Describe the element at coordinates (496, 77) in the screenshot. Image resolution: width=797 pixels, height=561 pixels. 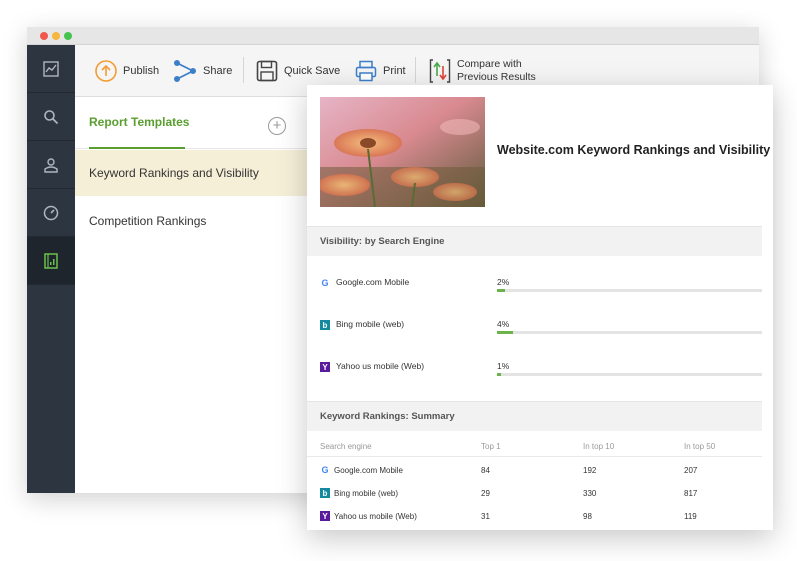
I see `compare-label-line2: Previous Results` at that location.